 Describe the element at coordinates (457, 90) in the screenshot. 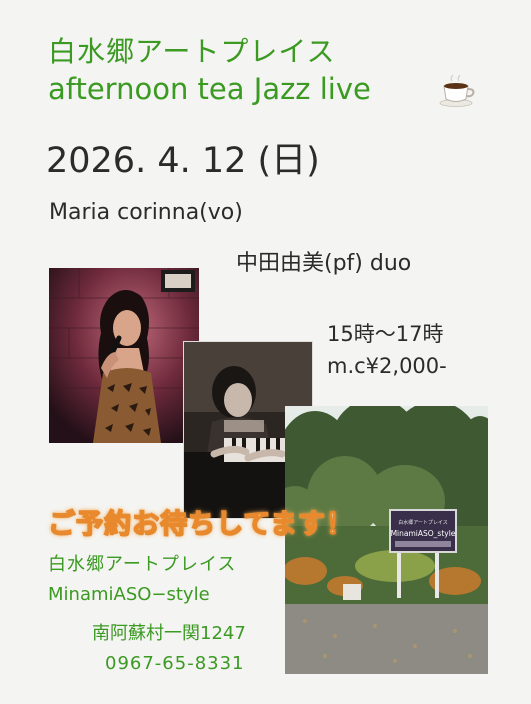

I see `coffee-cup-icon` at that location.